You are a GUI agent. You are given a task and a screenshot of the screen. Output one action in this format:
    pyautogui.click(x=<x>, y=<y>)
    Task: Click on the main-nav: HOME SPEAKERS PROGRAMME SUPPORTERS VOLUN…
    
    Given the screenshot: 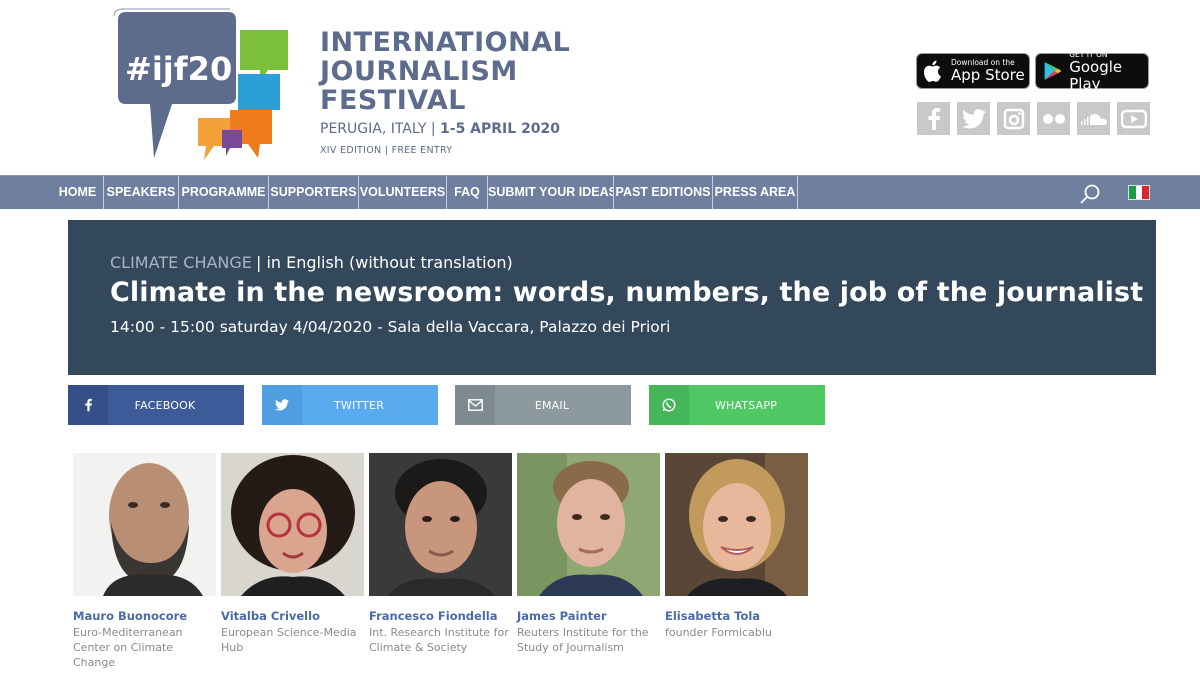 What is the action you would take?
    pyautogui.click(x=600, y=192)
    